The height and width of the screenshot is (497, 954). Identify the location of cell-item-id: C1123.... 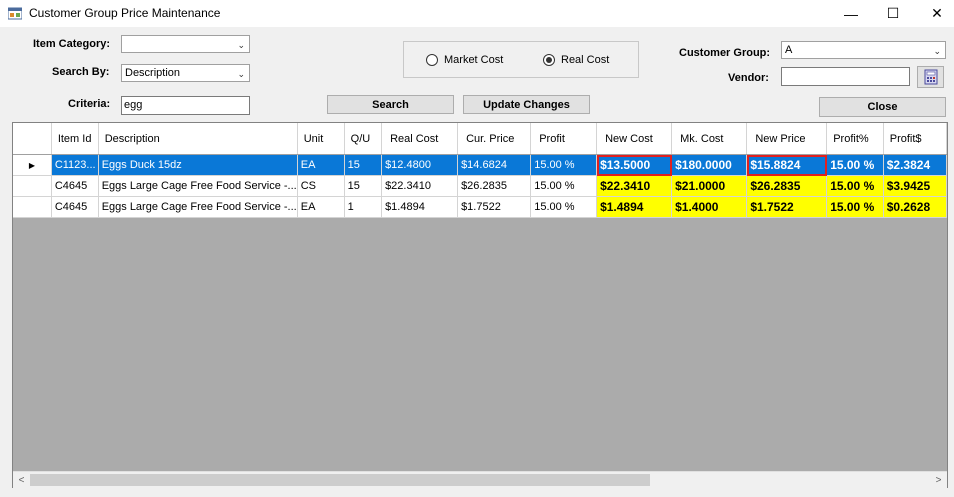
(75, 165).